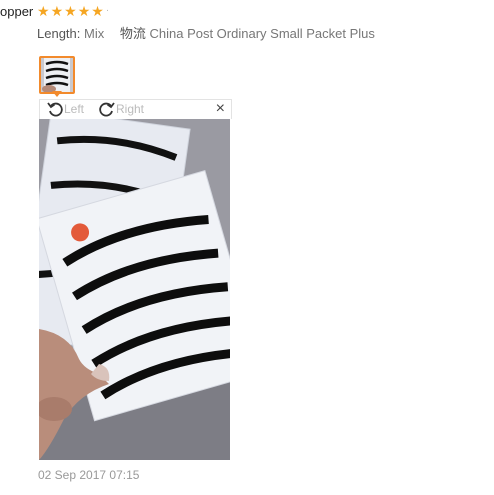 The image size is (494, 495). Describe the element at coordinates (89, 475) in the screenshot. I see `review-date: 02 Sep 2017 07:15` at that location.